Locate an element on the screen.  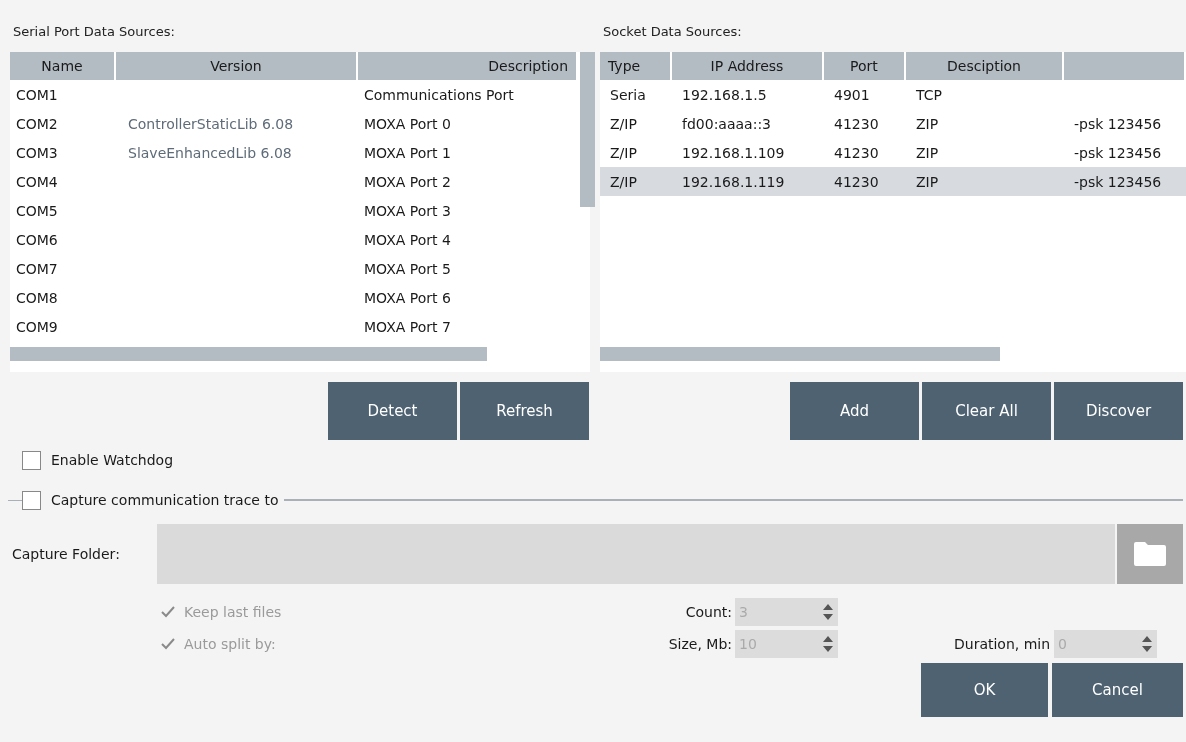
field-label: Duration, min is located at coordinates (1002, 644).